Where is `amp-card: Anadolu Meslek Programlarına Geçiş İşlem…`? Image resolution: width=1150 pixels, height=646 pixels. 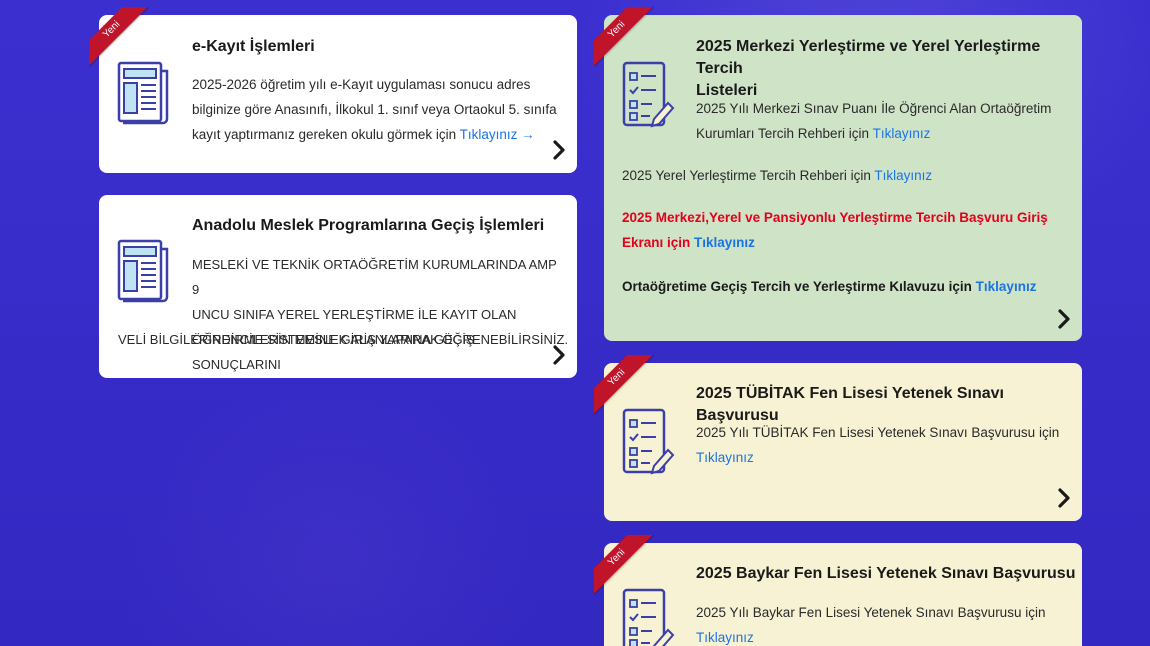 amp-card: Anadolu Meslek Programlarına Geçiş İşlem… is located at coordinates (338, 286).